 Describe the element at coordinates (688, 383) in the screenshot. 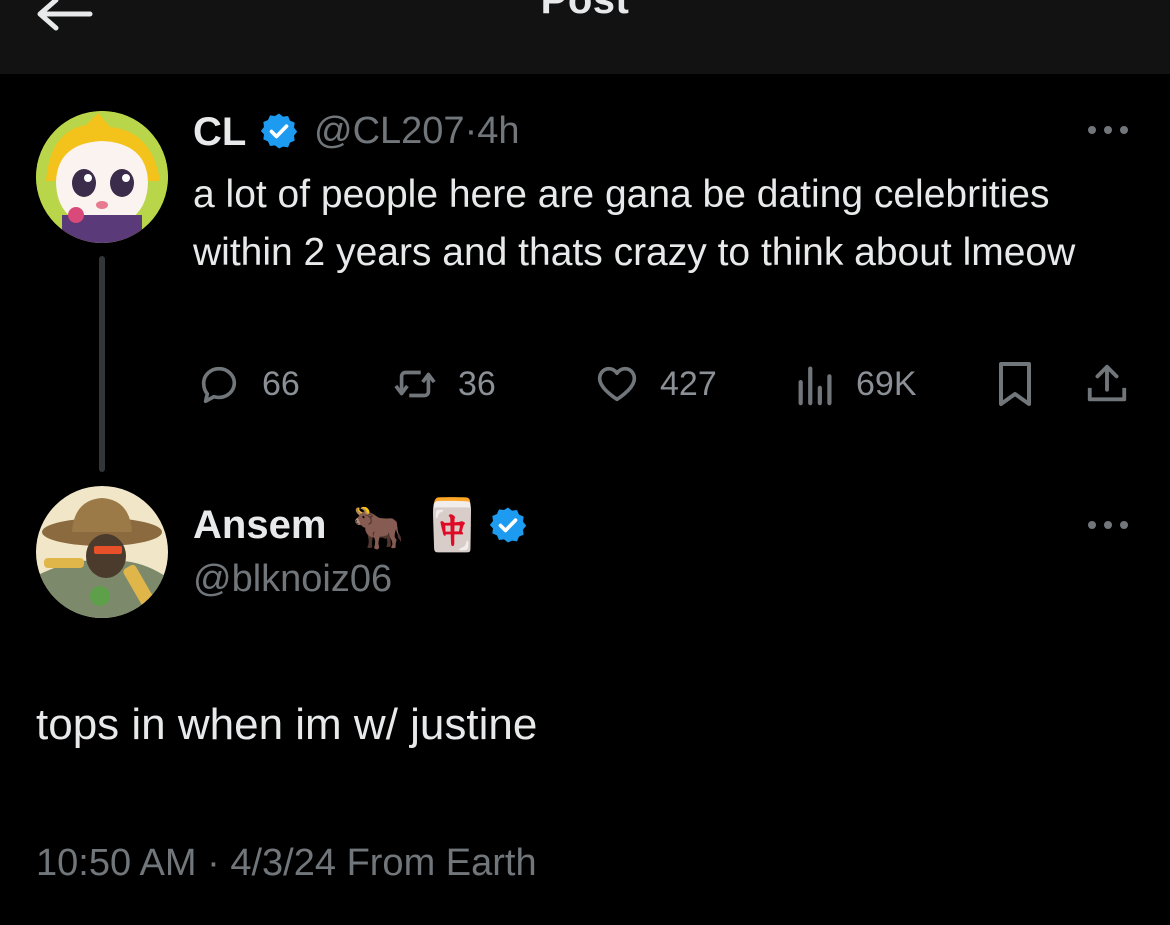

I see `like-count: 427` at that location.